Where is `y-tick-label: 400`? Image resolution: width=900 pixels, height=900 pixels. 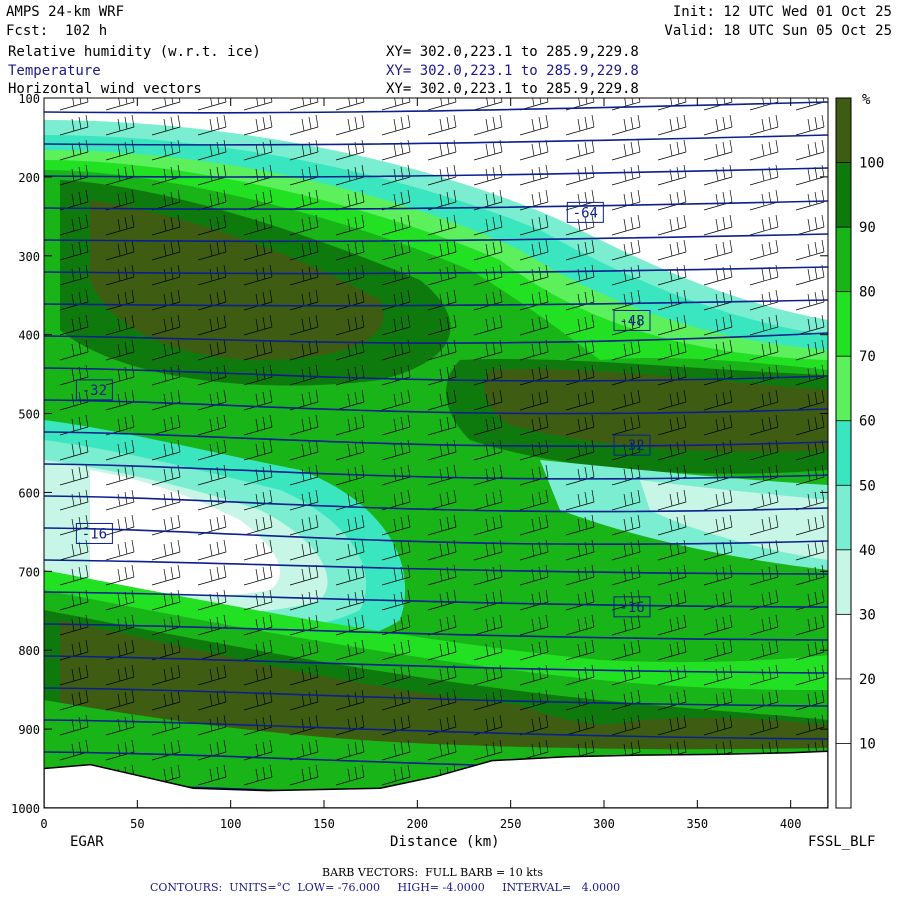
y-tick-label: 400 is located at coordinates (29, 336).